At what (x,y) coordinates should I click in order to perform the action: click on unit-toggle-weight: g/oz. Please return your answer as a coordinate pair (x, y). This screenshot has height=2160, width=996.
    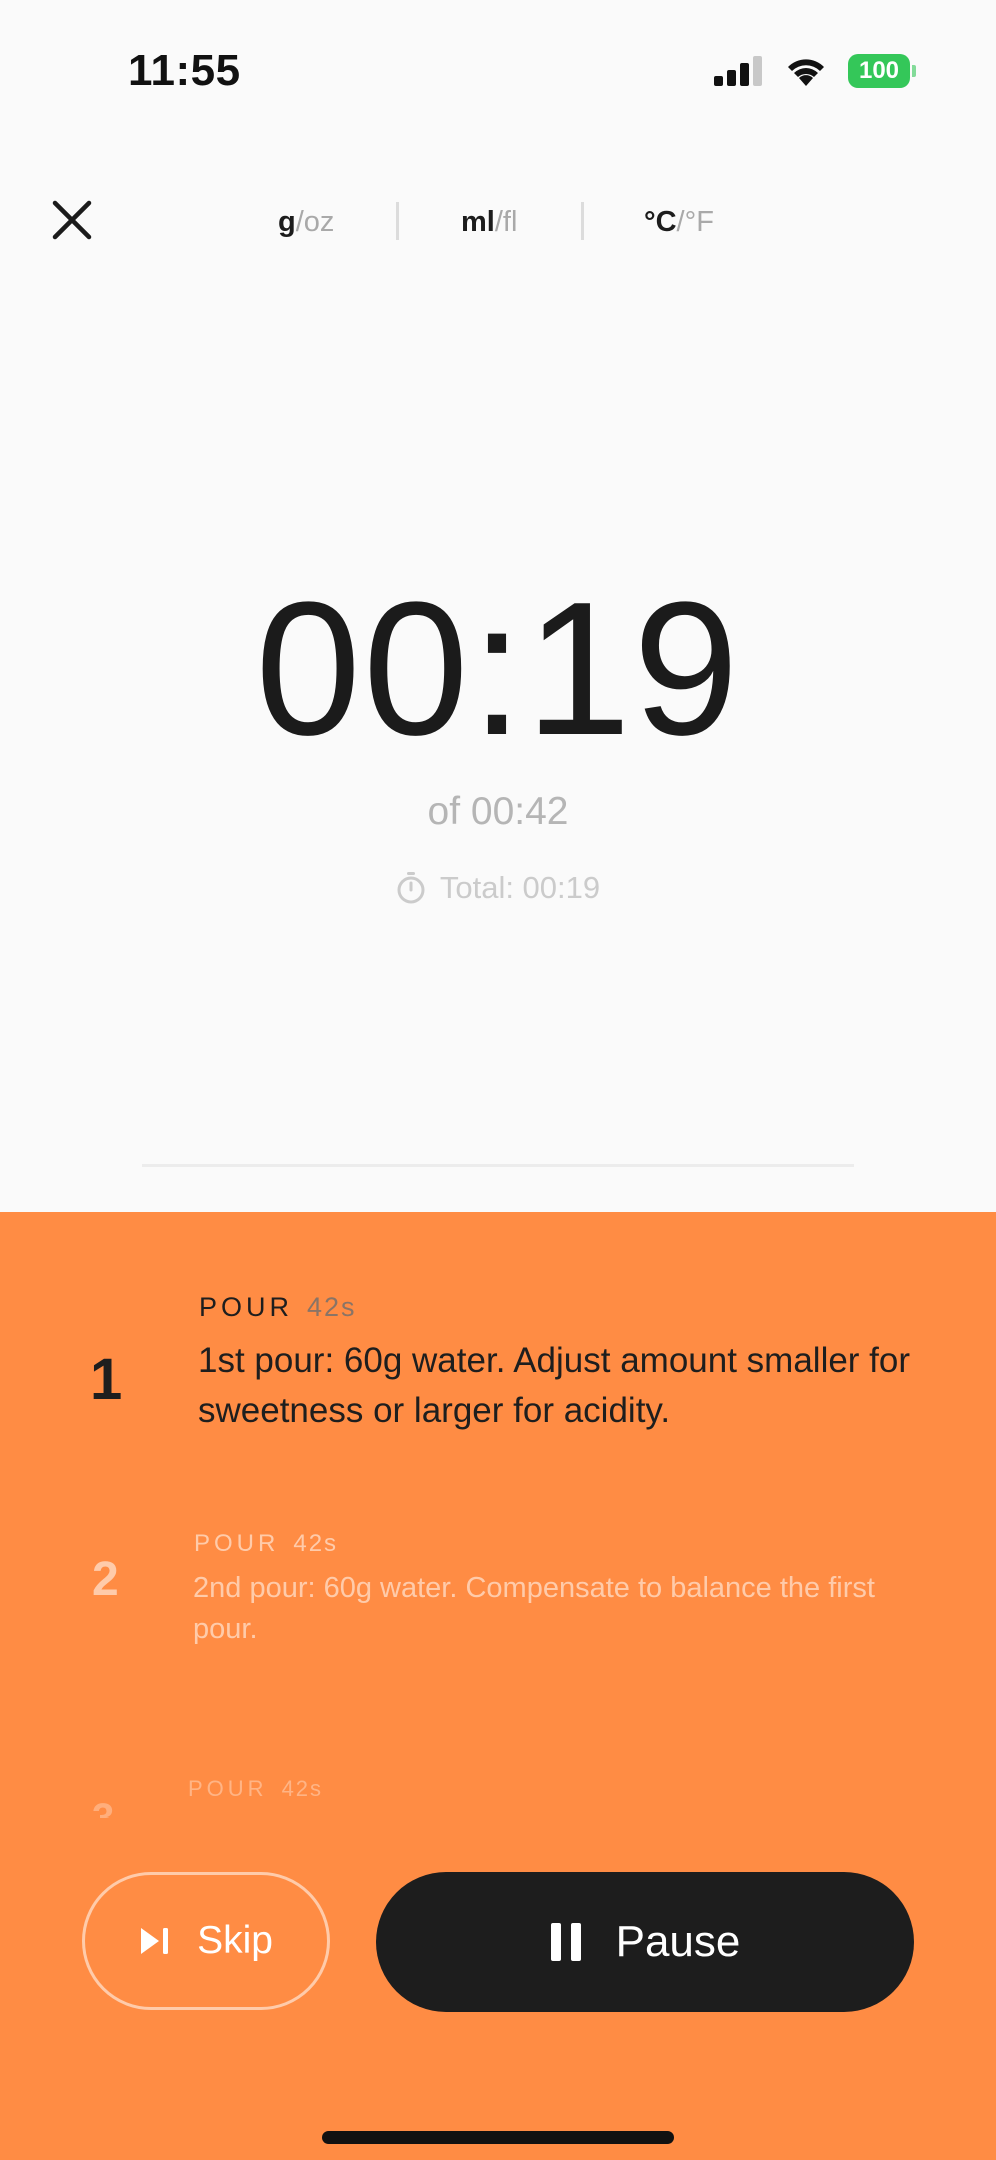
    Looking at the image, I should click on (306, 222).